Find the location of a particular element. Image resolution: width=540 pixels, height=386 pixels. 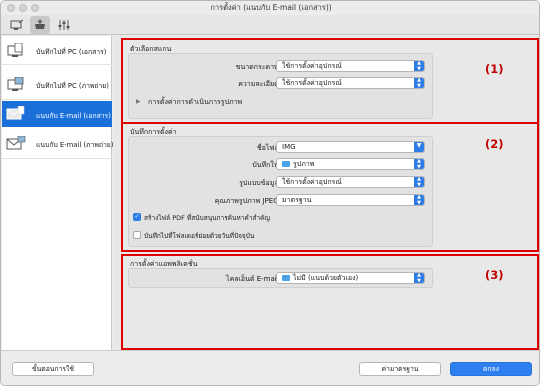

data-format-dropdown: ใช้การตั้งค่าอุปกรณ์ ▲ ▼ is located at coordinates (350, 182).